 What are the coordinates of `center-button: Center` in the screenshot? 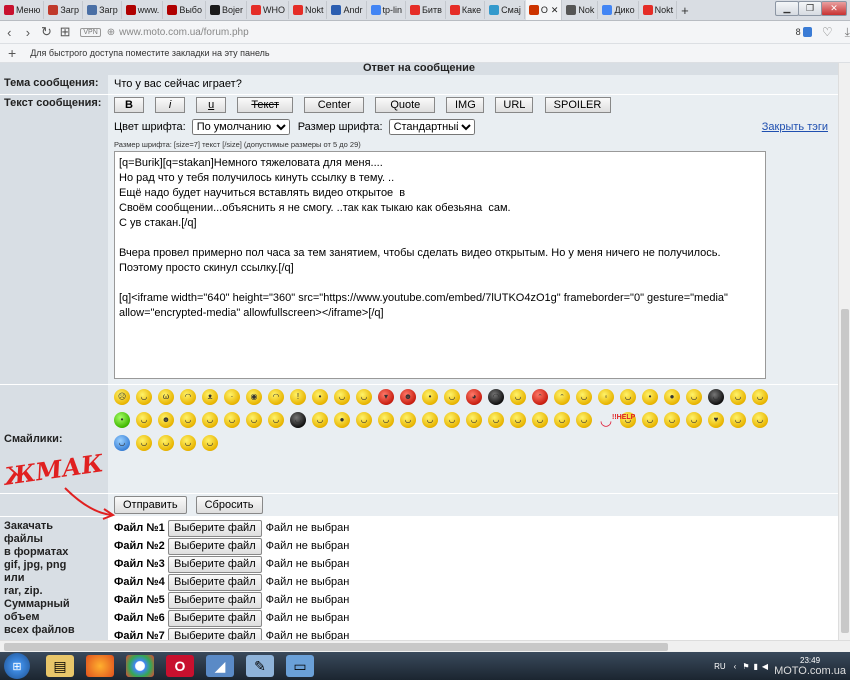 It's located at (334, 105).